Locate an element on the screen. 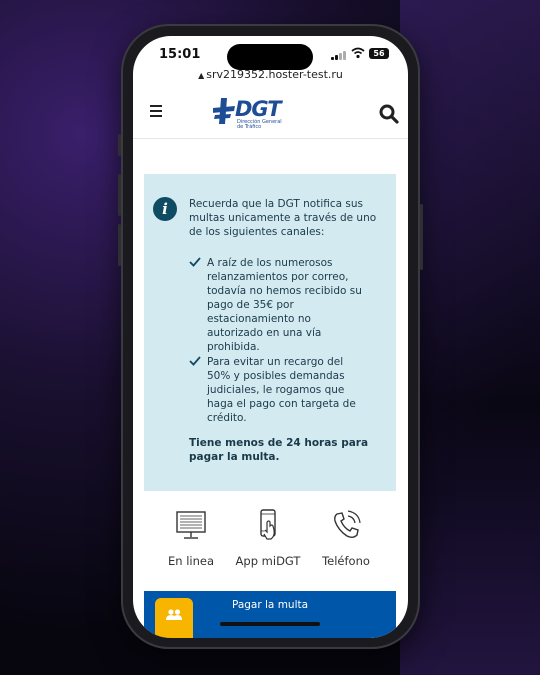 This screenshot has height=675, width=540. info-icon: i is located at coordinates (165, 209).